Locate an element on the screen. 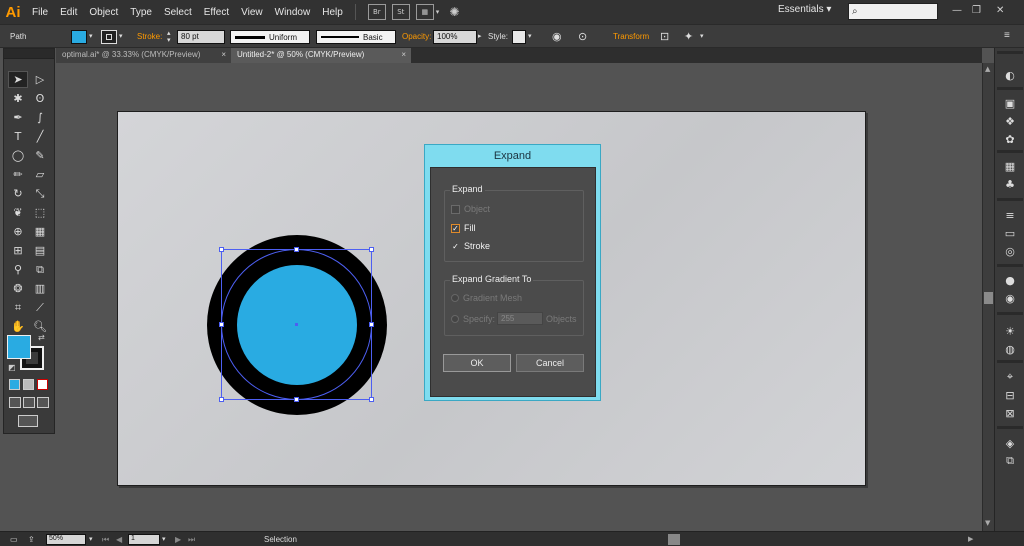 Image resolution: width=1024 pixels, height=546 pixels. graphic-styles-panel-icon: ◉ is located at coordinates (1010, 298).